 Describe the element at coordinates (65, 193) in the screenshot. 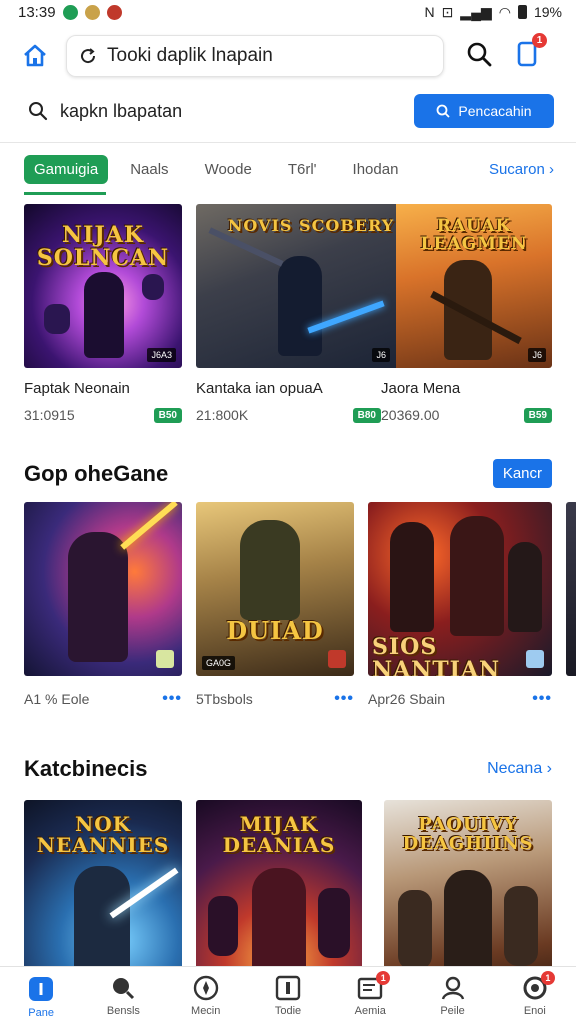

I see `active-tab-indicator` at that location.